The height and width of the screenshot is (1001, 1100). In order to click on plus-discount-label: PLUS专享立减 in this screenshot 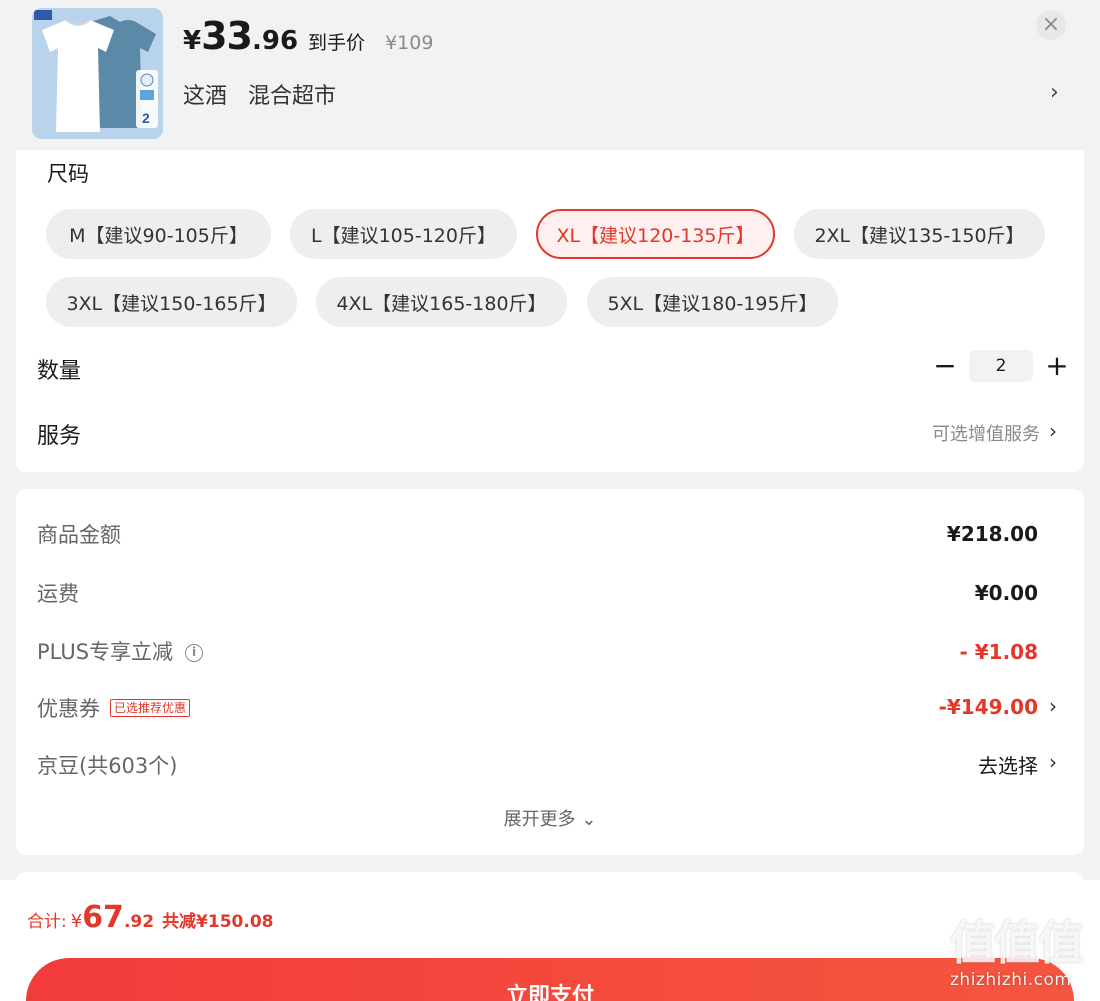, I will do `click(105, 652)`.